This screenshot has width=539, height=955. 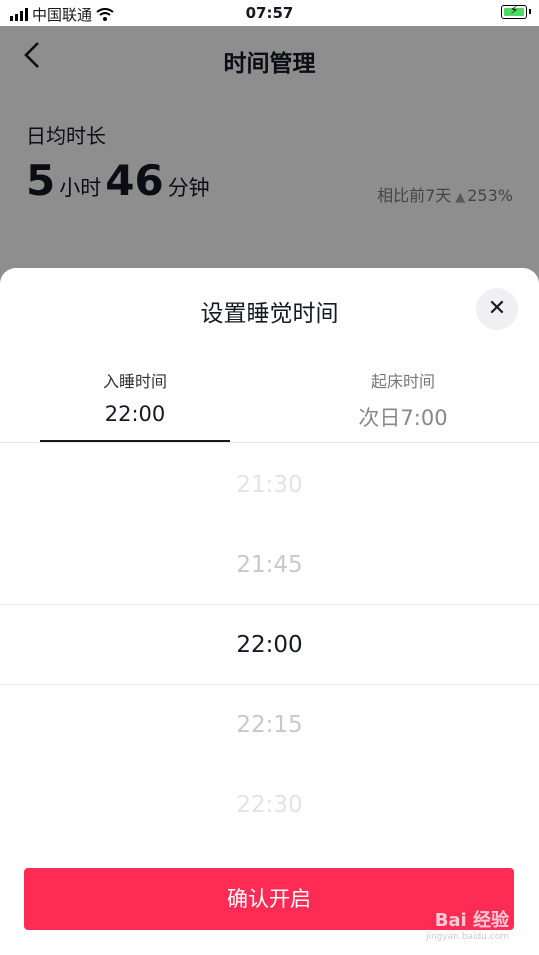 I want to click on picker-option: 21:45, so click(x=269, y=565).